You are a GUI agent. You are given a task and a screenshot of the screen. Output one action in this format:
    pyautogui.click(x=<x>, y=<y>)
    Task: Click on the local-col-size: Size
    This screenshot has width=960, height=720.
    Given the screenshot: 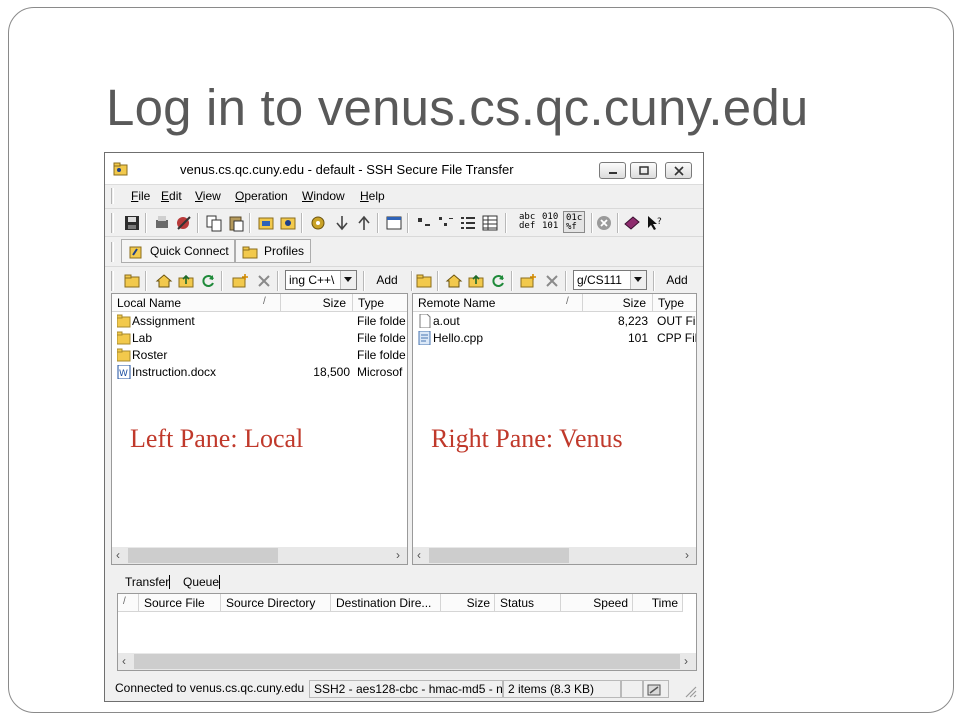 What is the action you would take?
    pyautogui.click(x=317, y=303)
    